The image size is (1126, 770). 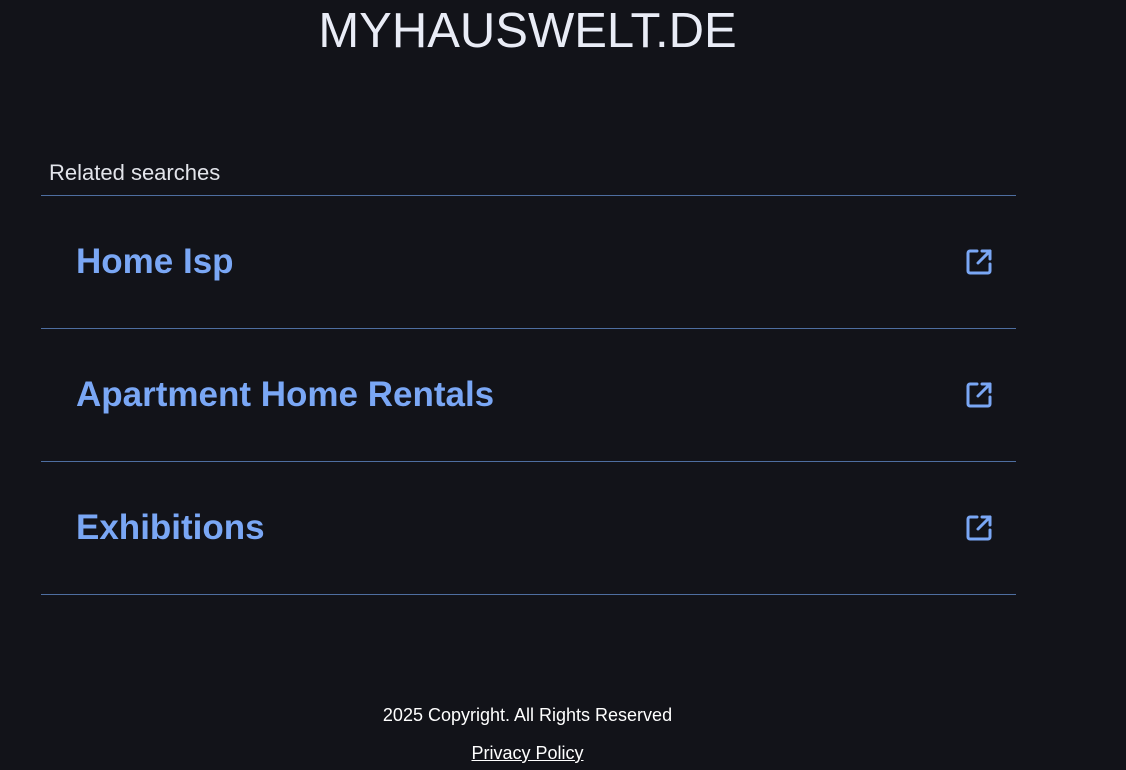 What do you see at coordinates (170, 527) in the screenshot?
I see `related-search-label: Exhibitions` at bounding box center [170, 527].